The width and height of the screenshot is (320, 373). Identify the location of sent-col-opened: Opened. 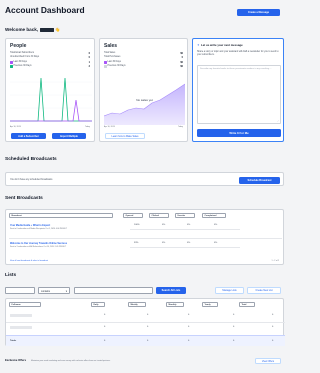
(133, 215).